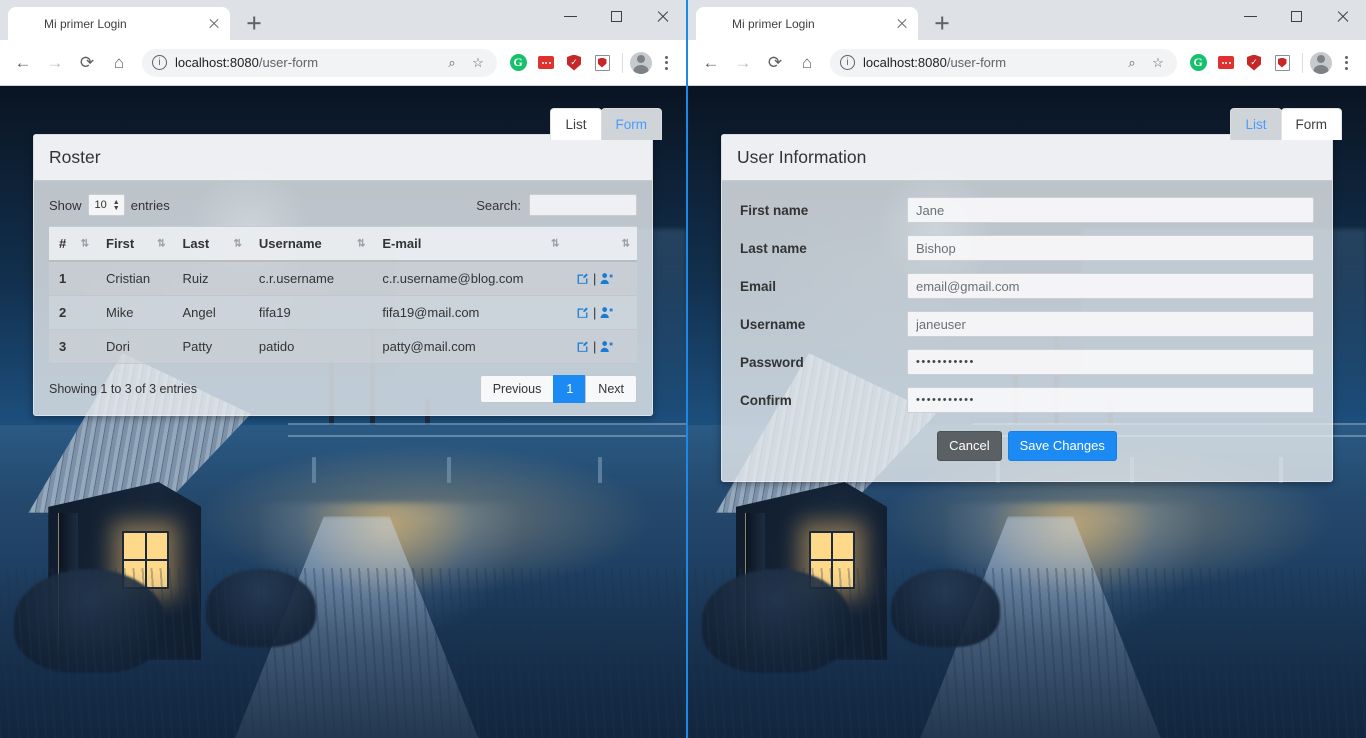 The image size is (1366, 738). I want to click on column-header-first: First ⇅, so click(134, 244).